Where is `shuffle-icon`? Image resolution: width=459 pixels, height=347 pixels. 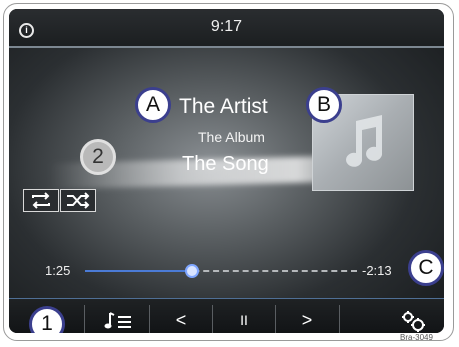 shuffle-icon is located at coordinates (78, 200).